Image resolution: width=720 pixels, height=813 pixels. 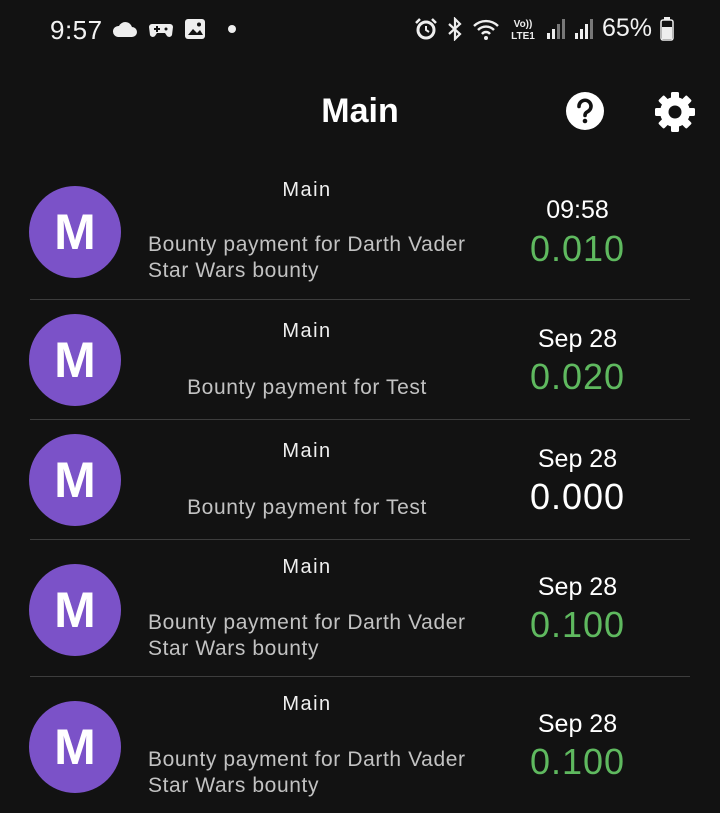 I want to click on controller-icon, so click(x=161, y=30).